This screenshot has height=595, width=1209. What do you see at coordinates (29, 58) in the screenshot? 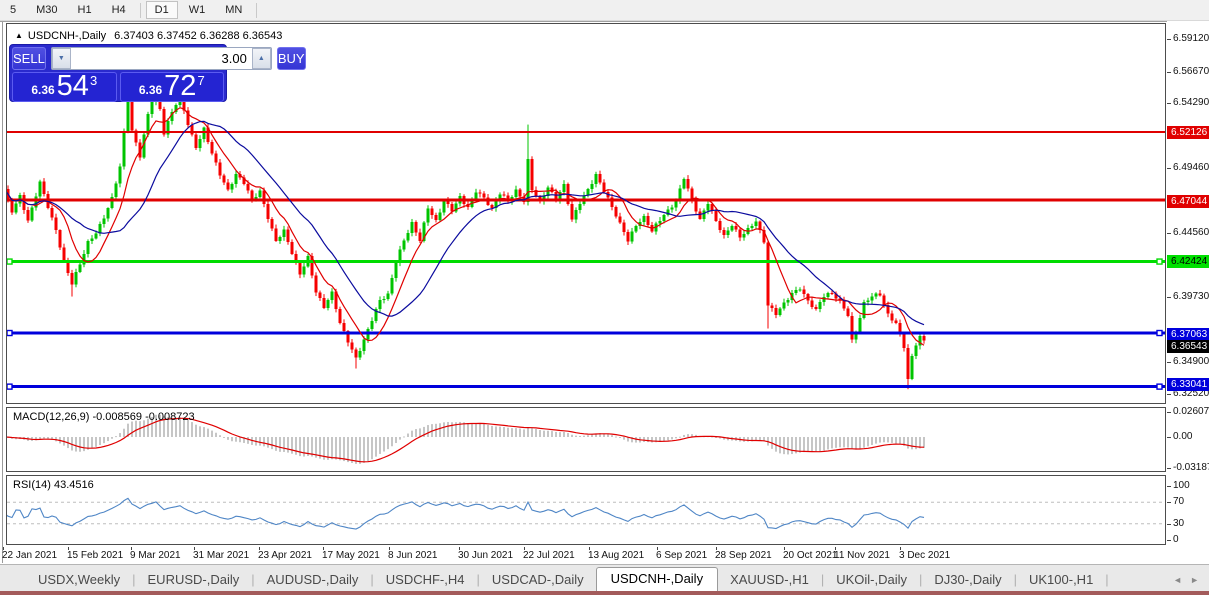
I see `sell-button: SELL` at bounding box center [29, 58].